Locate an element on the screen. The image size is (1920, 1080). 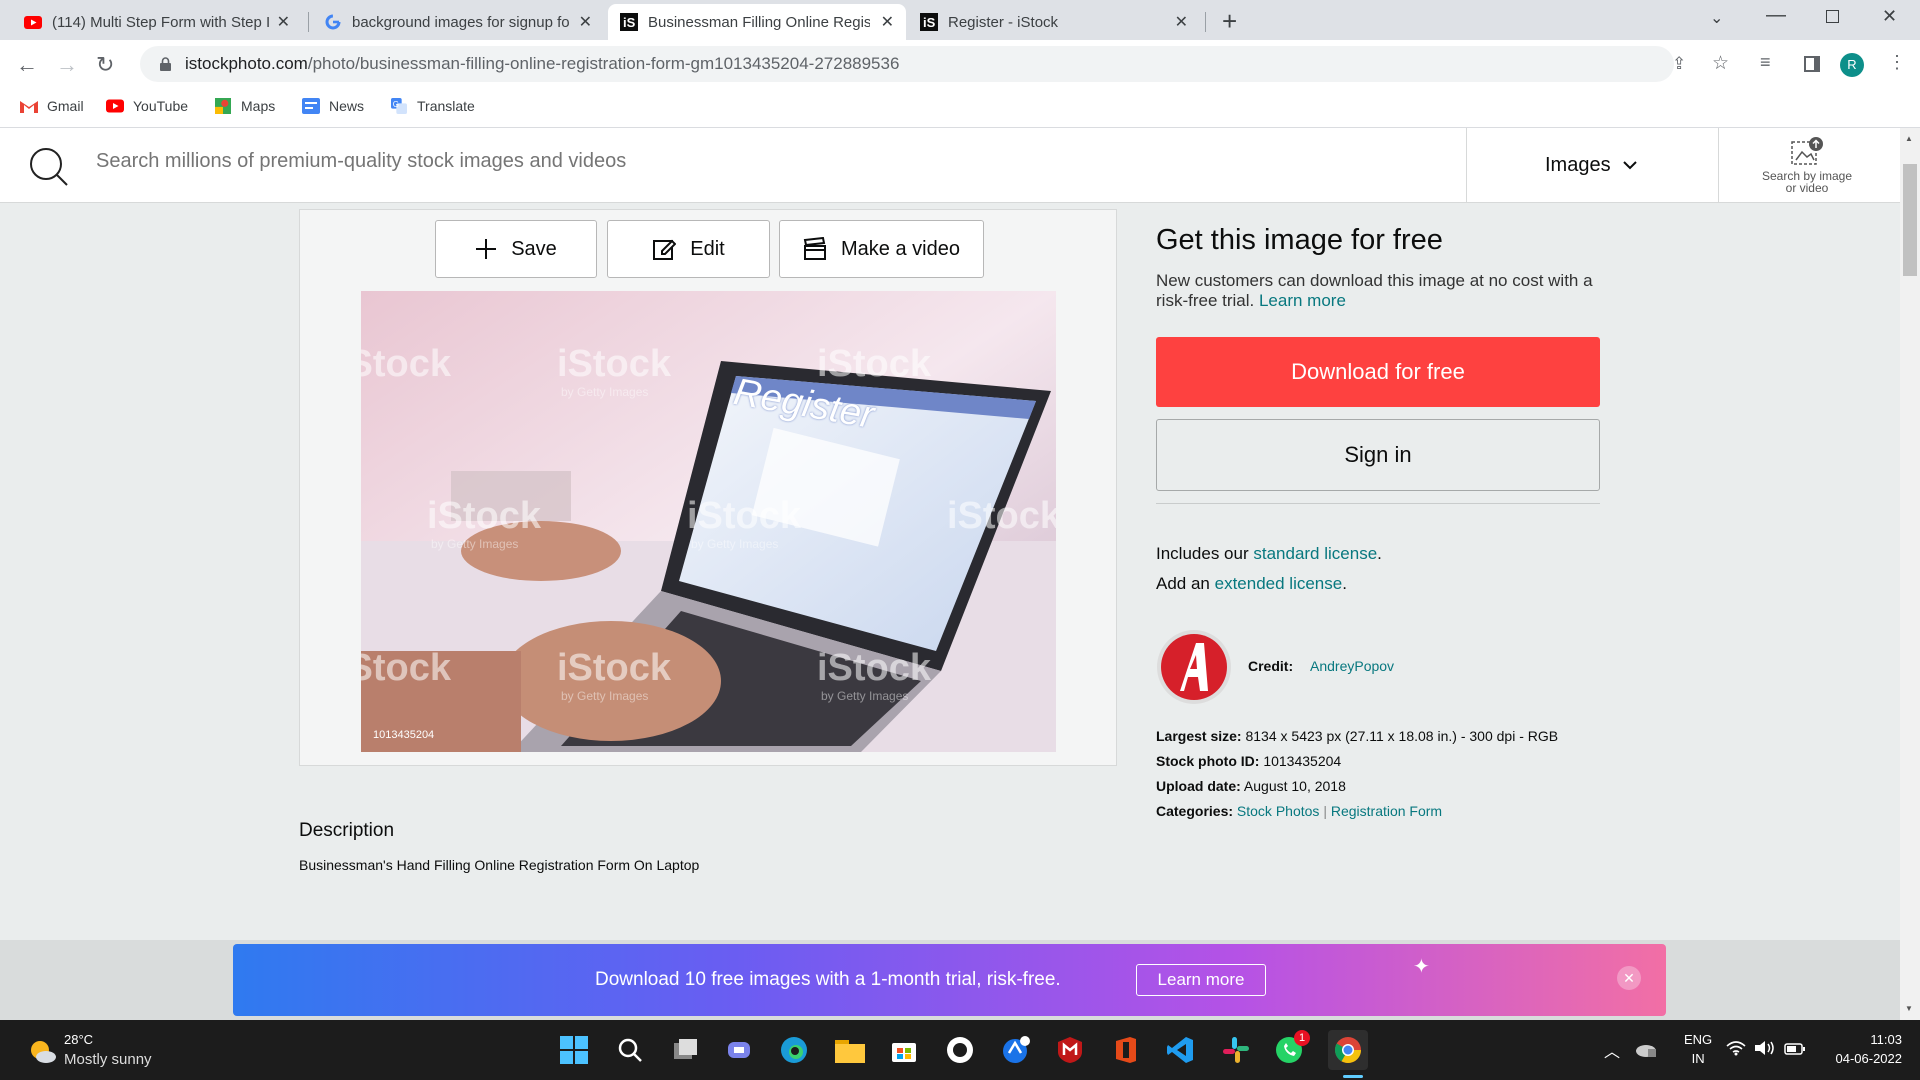
tab-istock-register: iS Register - iStock ✕ is located at coordinates (1054, 22).